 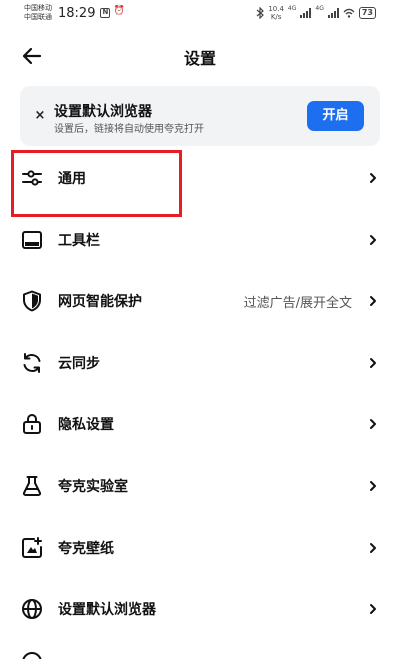 I want to click on banner-subtitle: 设置后，链接将自动使用夸克打开, so click(x=129, y=129).